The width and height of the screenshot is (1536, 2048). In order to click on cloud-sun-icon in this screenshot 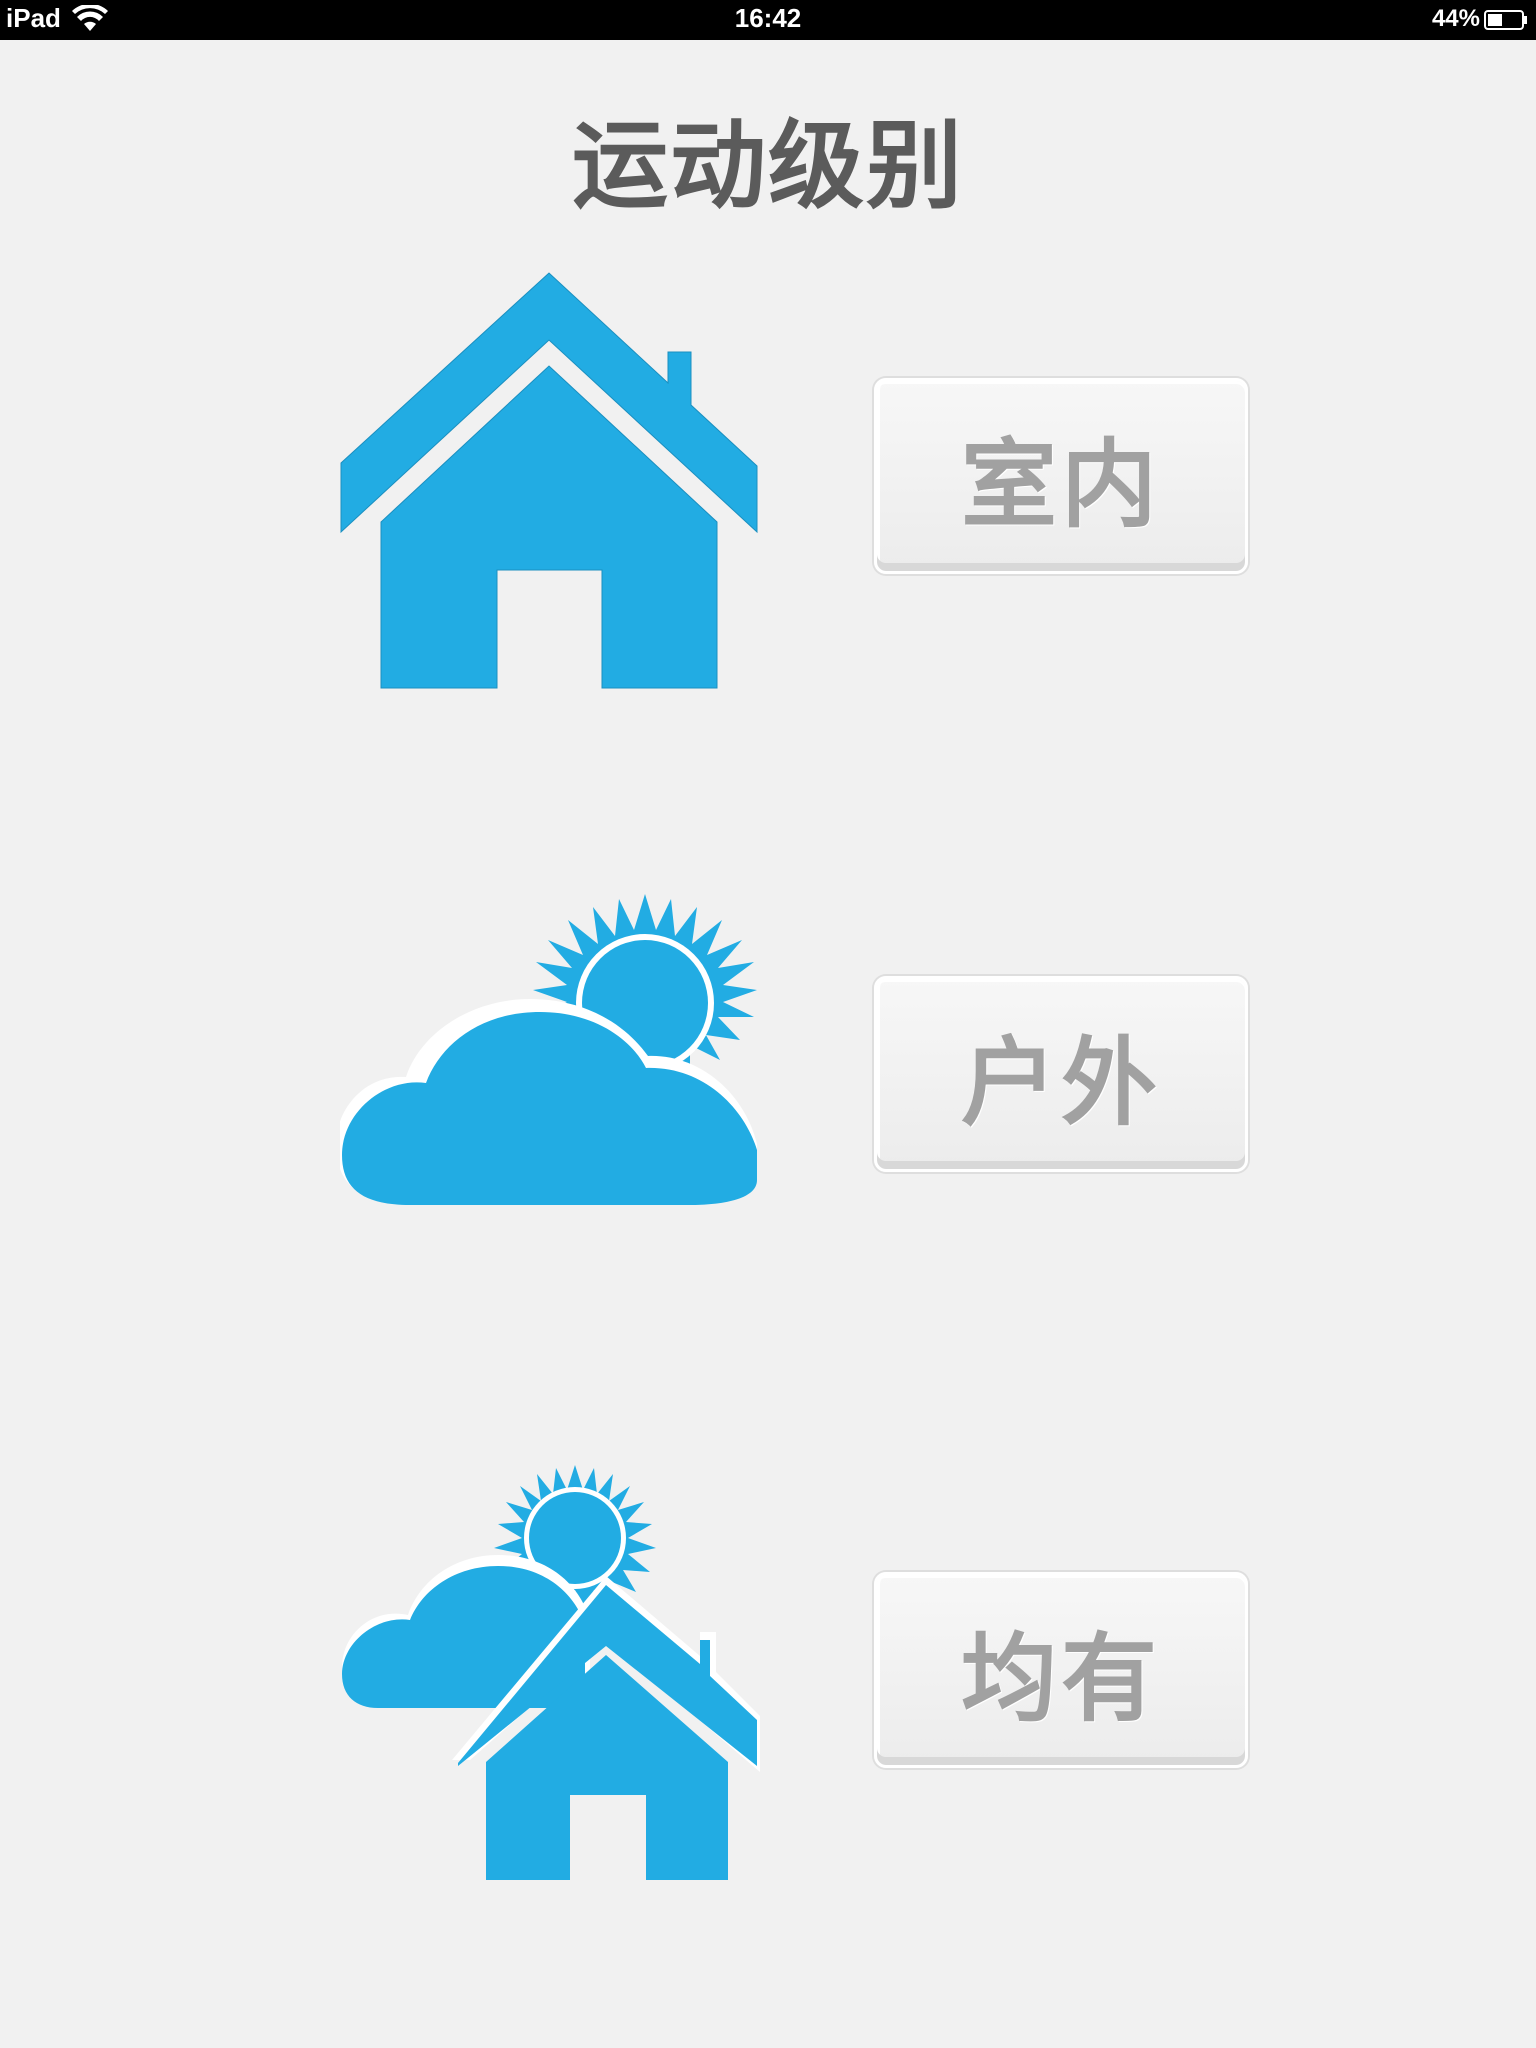, I will do `click(548, 1049)`.